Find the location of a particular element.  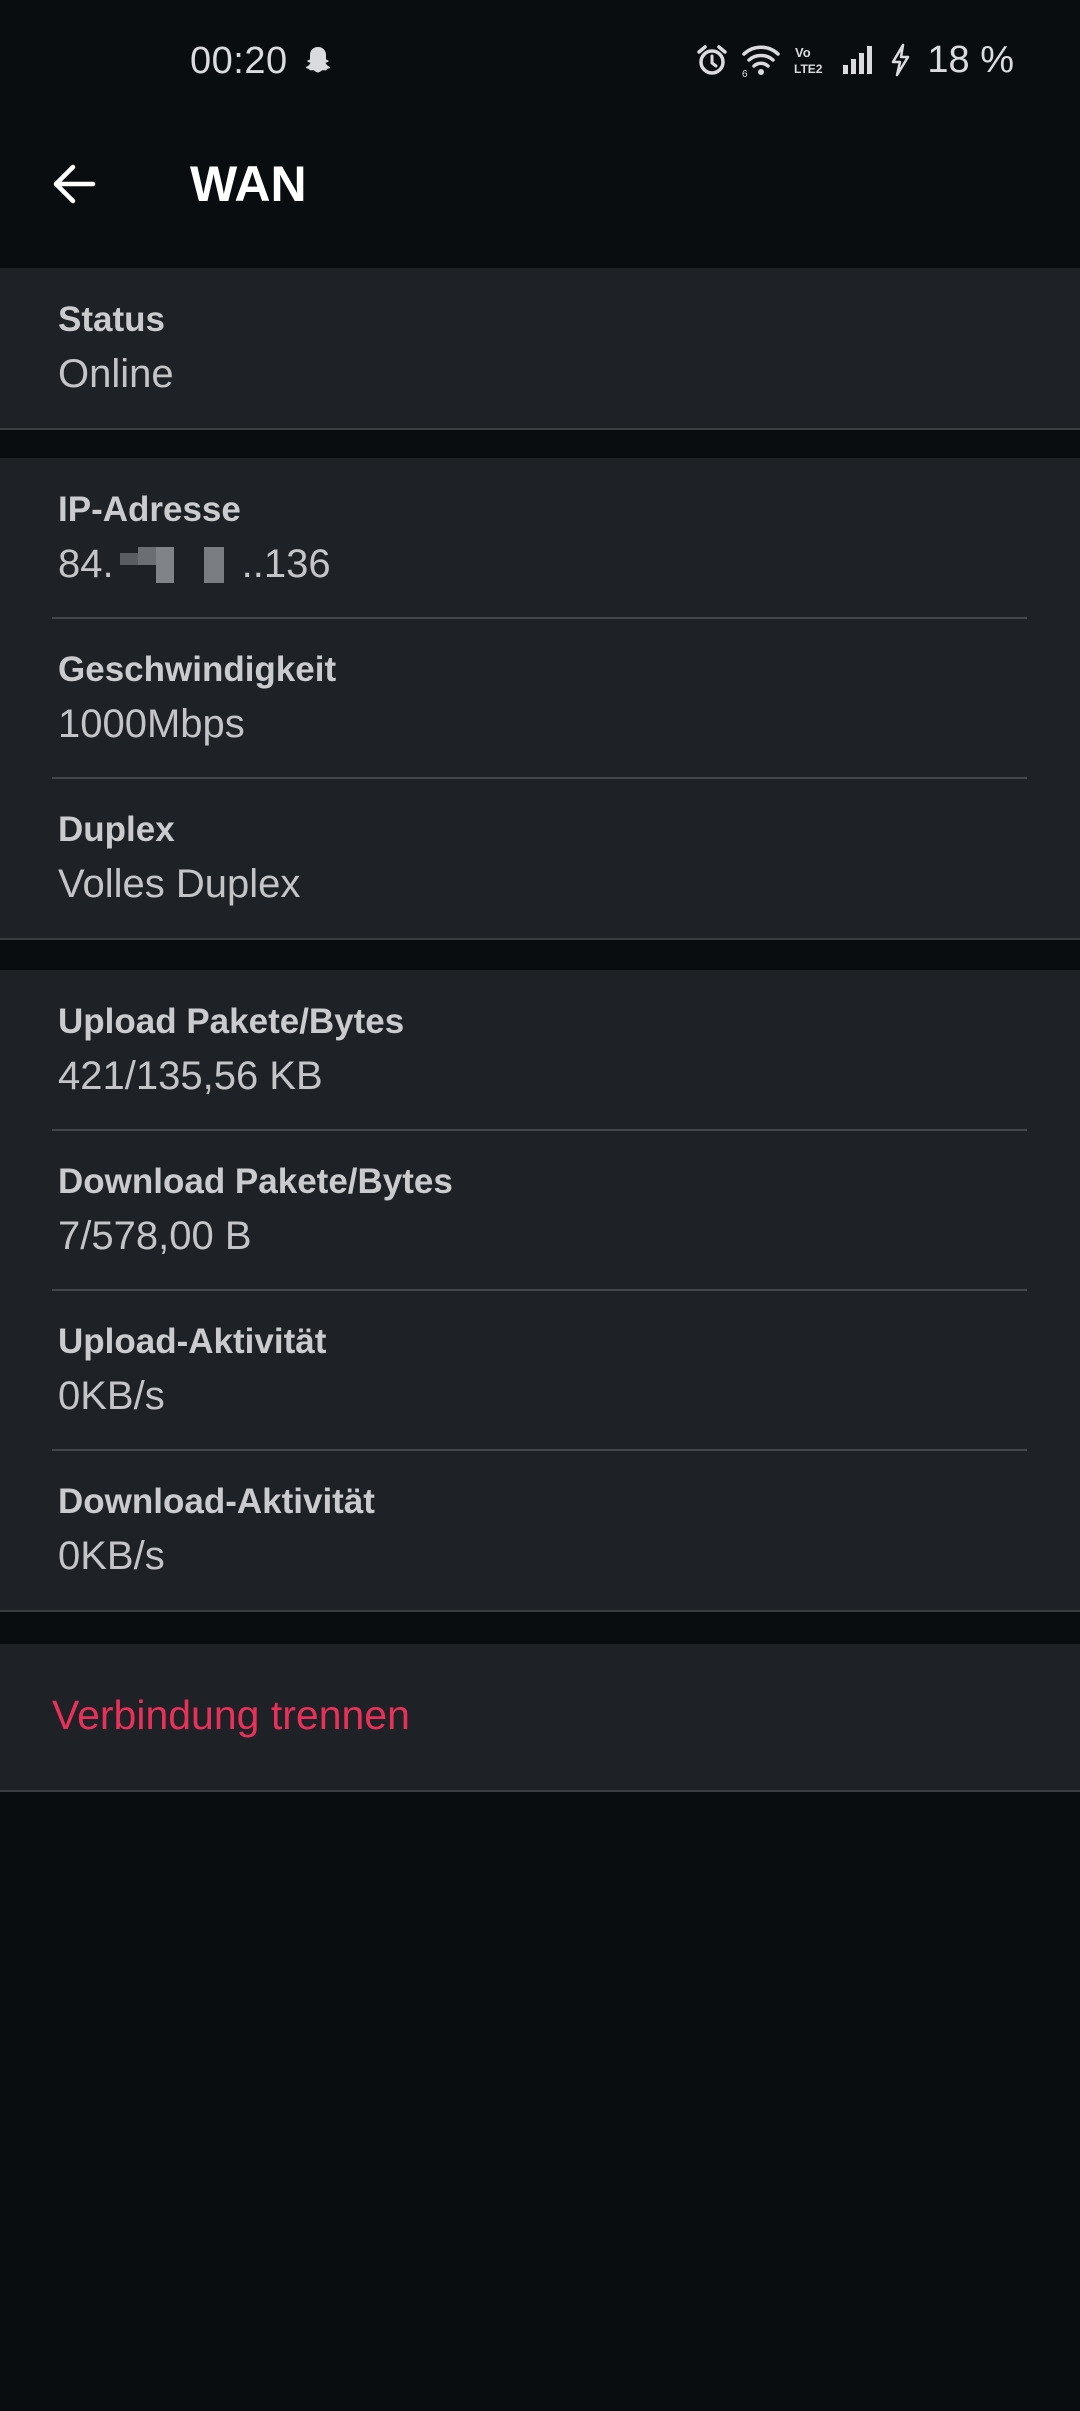

svg-text: LTE2 is located at coordinates (808, 69).